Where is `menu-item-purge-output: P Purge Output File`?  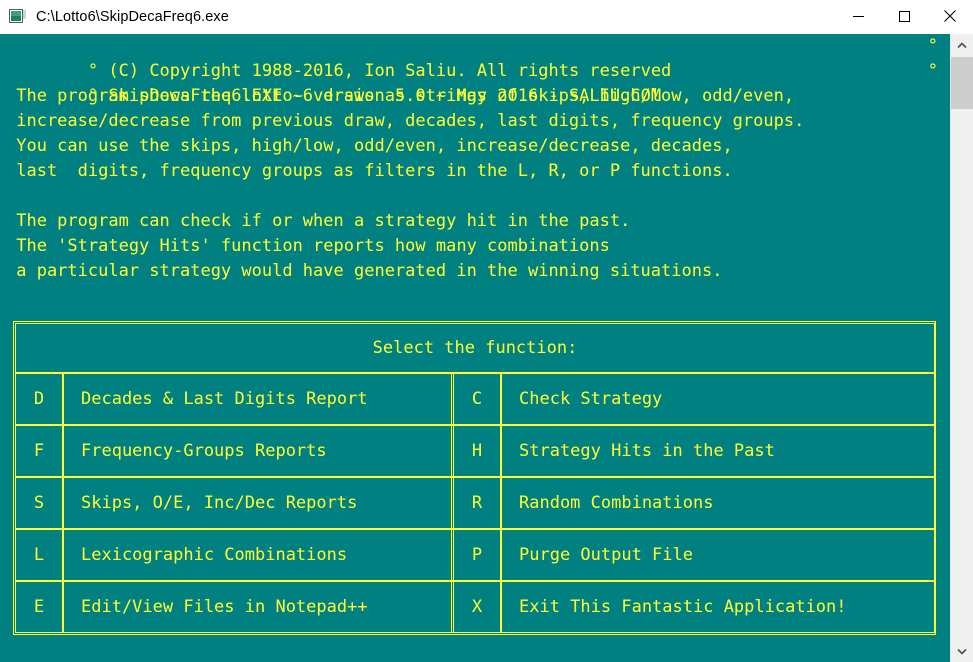
menu-item-purge-output: P Purge Output File is located at coordinates (694, 555).